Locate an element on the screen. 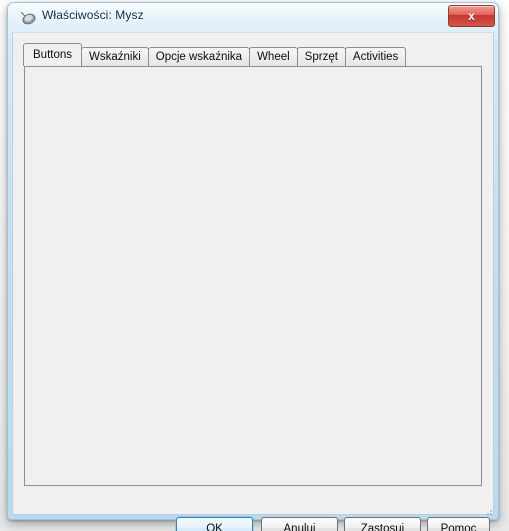 This screenshot has width=509, height=531. tab-activities: Activities is located at coordinates (375, 56).